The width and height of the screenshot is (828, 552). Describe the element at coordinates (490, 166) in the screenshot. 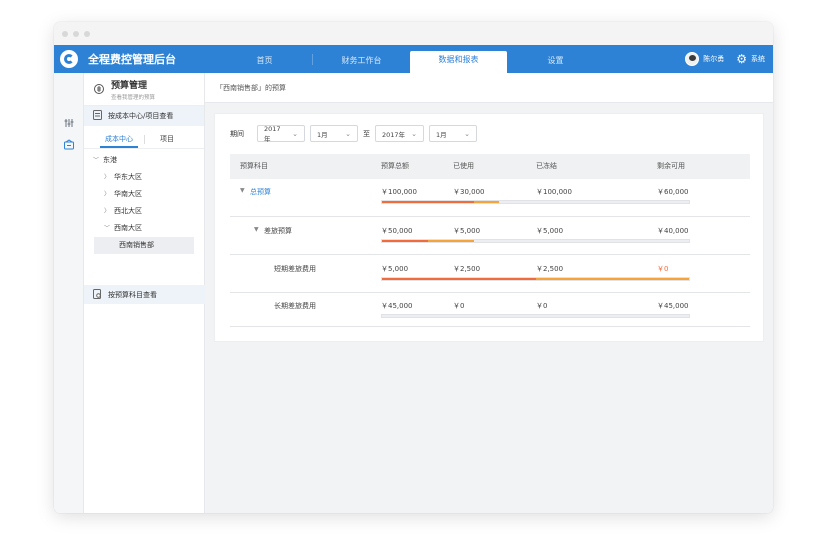

I see `table-header: 预算科目 预算总额 已使用 已冻结 剩余可用` at that location.